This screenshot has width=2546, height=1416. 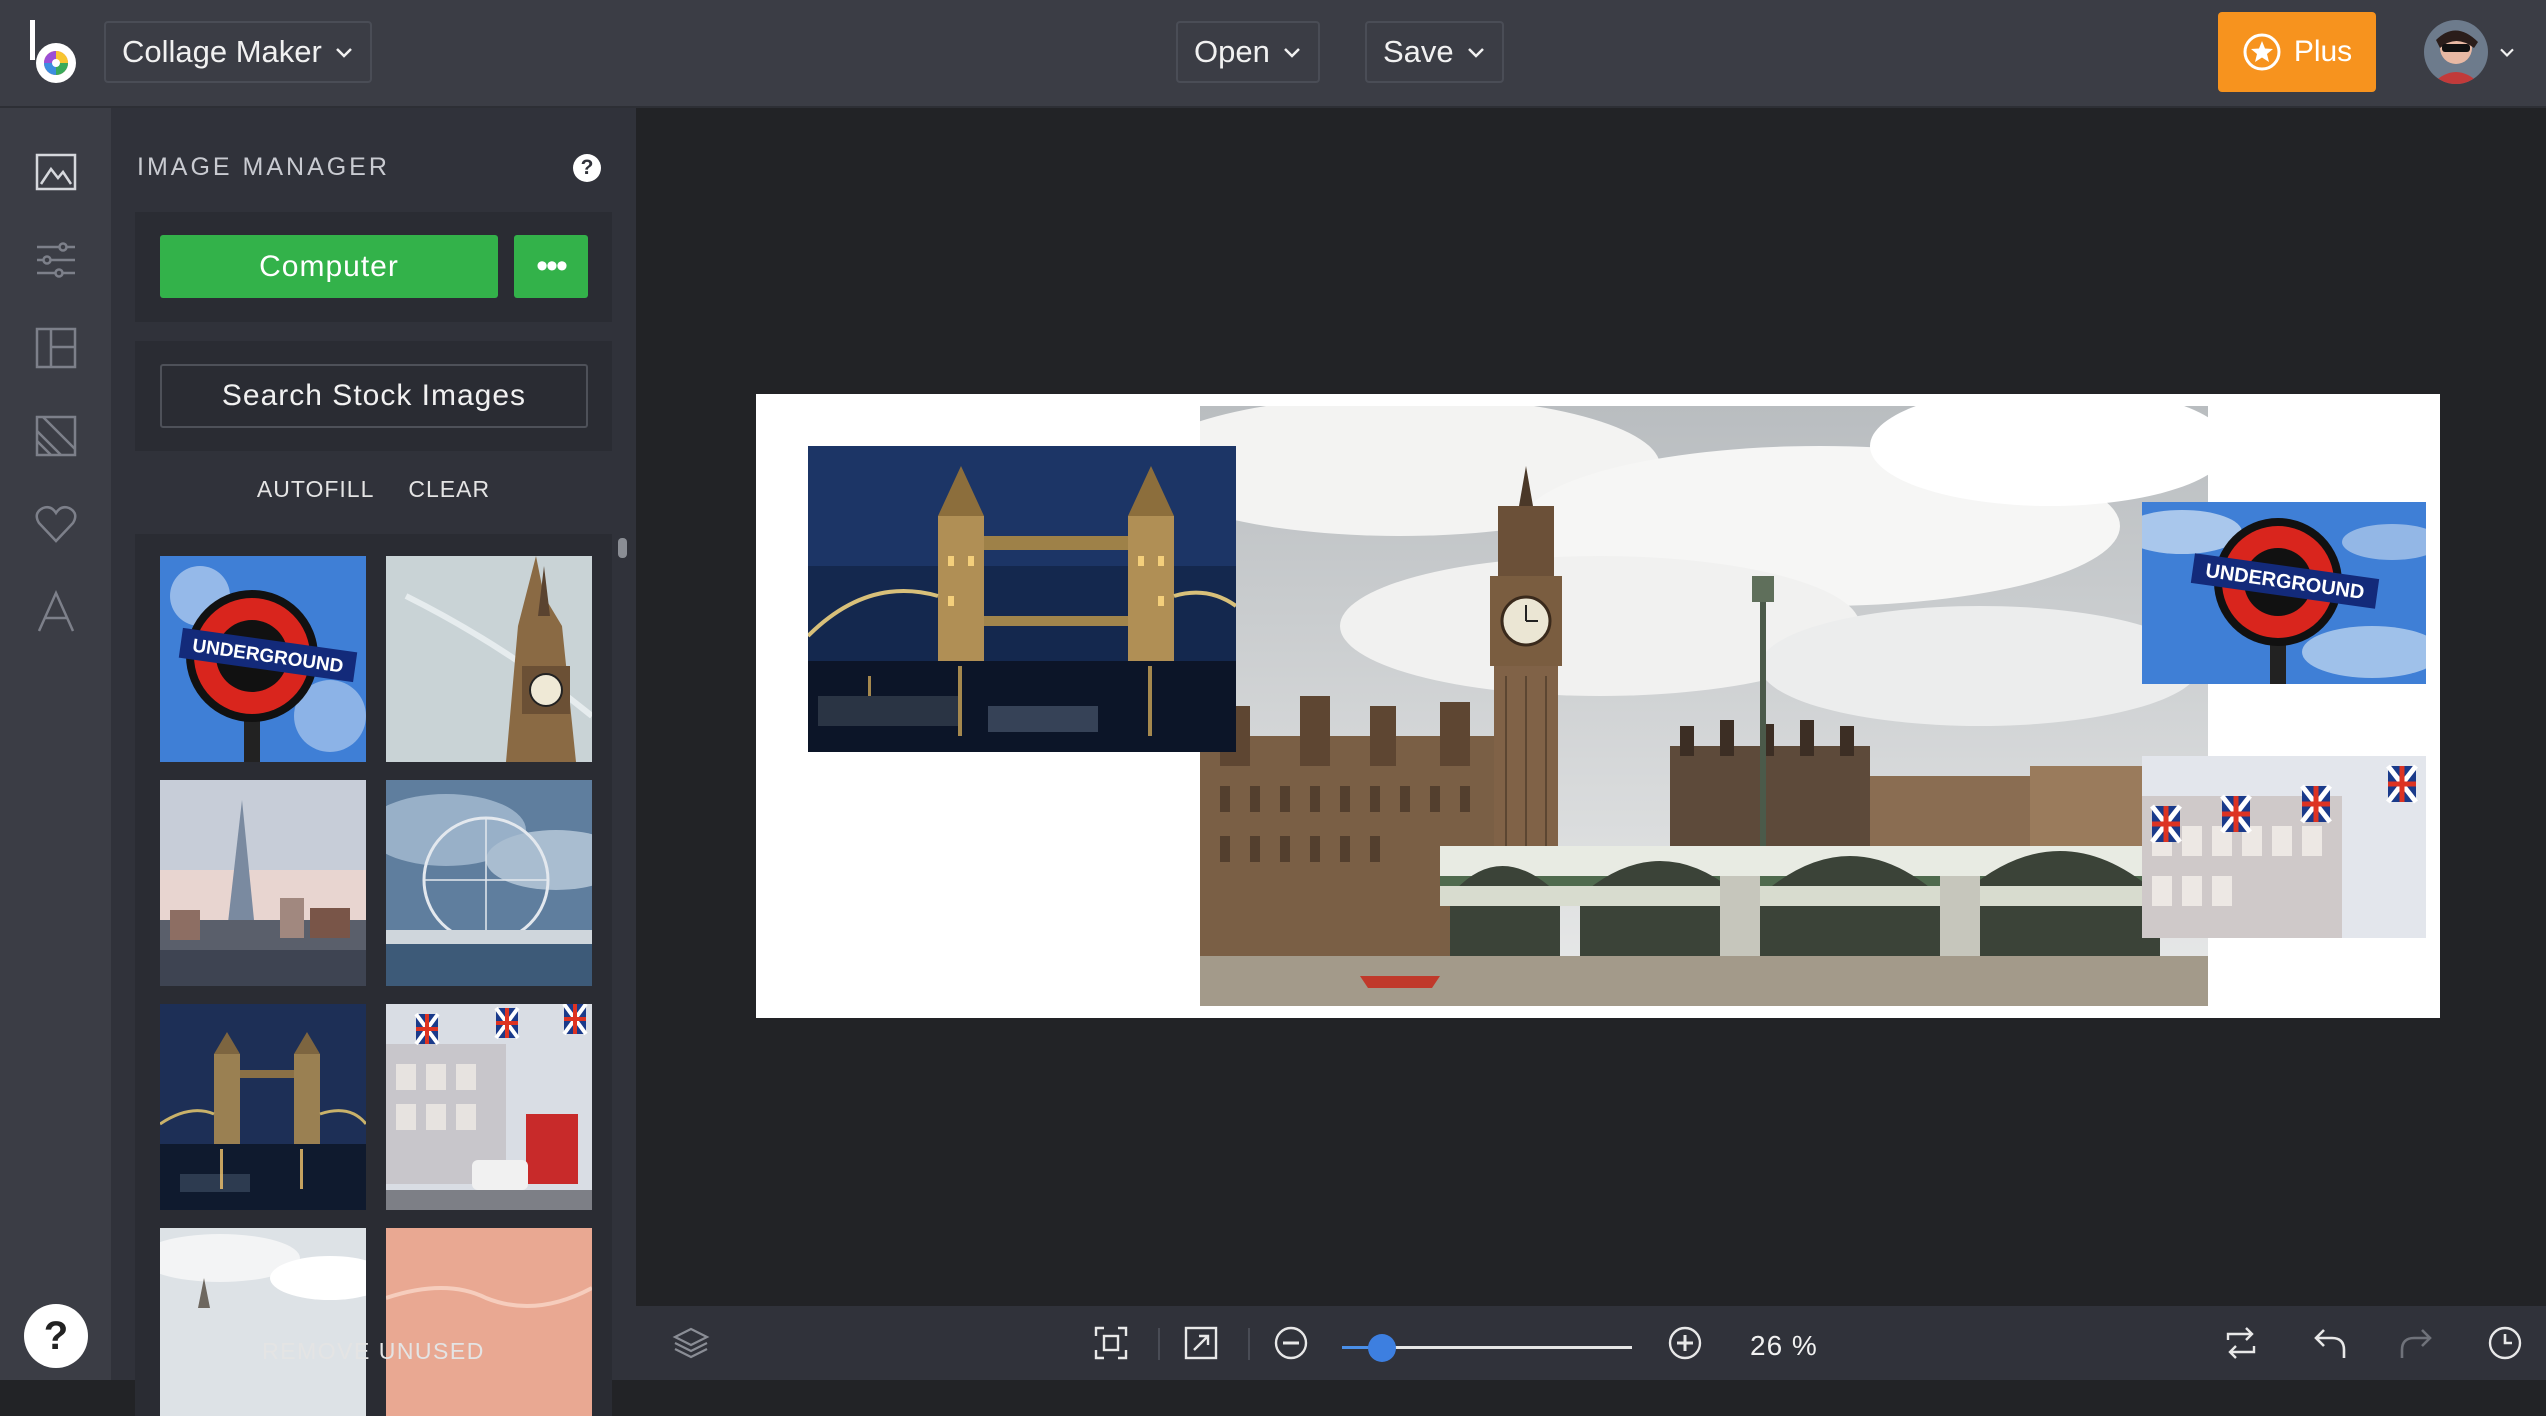 I want to click on more-sources-button: •••, so click(x=551, y=266).